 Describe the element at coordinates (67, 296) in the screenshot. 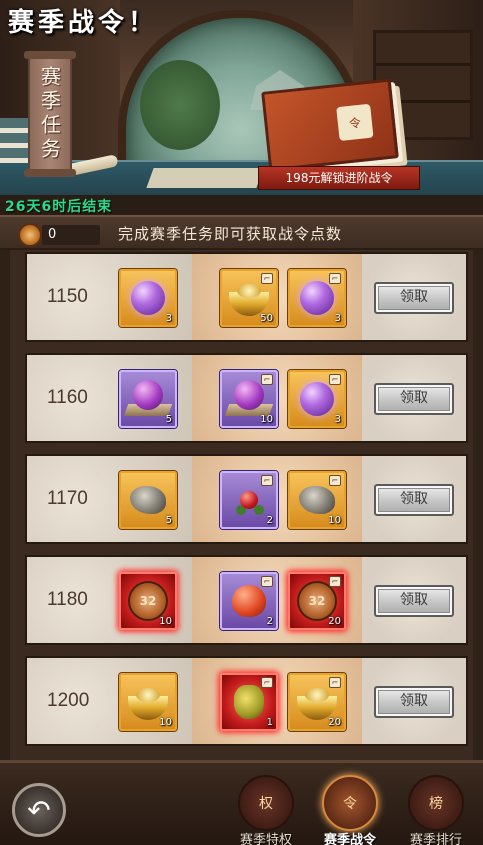

I see `level-value: 1150` at that location.